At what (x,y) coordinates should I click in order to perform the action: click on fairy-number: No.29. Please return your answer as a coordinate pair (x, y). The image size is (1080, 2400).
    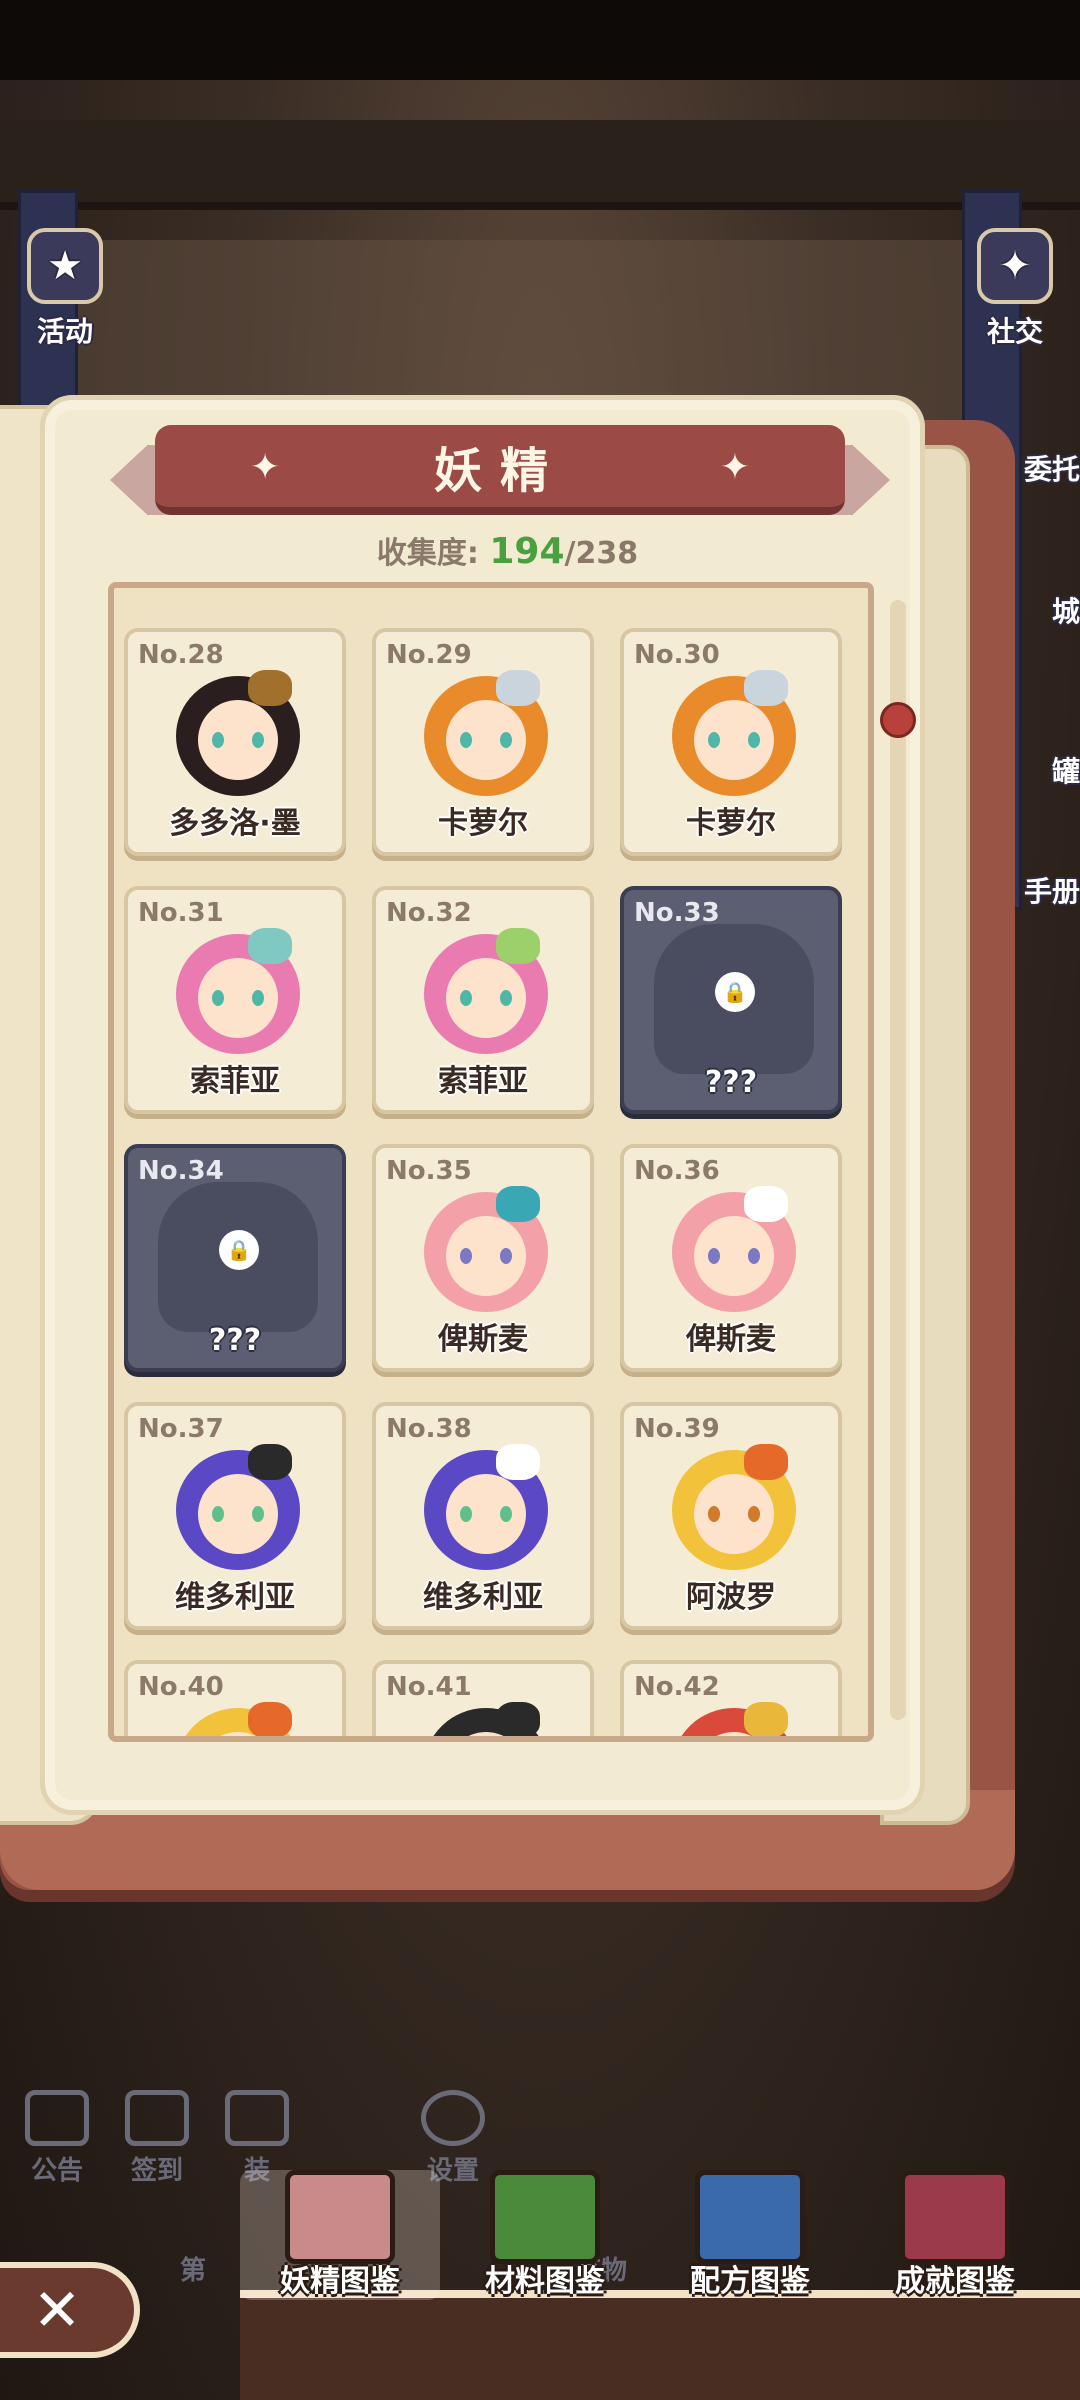
    Looking at the image, I should click on (429, 655).